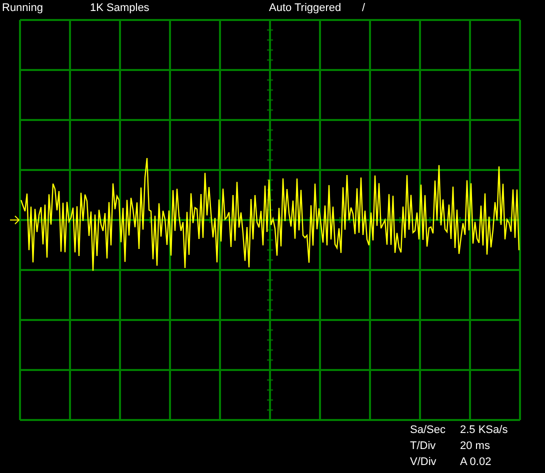 Image resolution: width=545 pixels, height=473 pixels. Describe the element at coordinates (475, 446) in the screenshot. I see `readout-value: 20 ms` at that location.